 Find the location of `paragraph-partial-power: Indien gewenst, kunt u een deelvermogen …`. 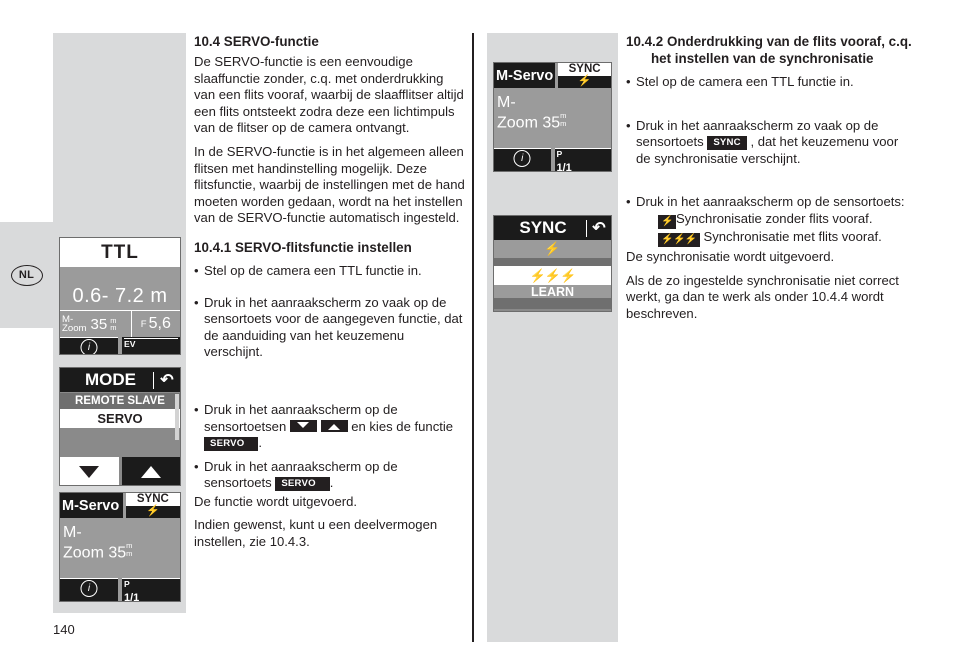

paragraph-partial-power: Indien gewenst, kunt u een deelvermogen … is located at coordinates (316, 533).